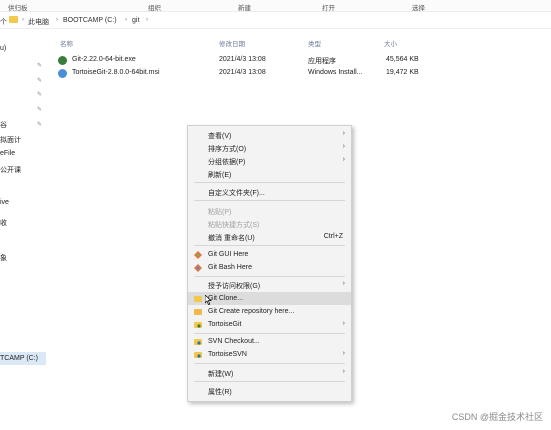 This screenshot has height=430, width=551. Describe the element at coordinates (402, 59) in the screenshot. I see `file-size: 45,564 KB` at that location.